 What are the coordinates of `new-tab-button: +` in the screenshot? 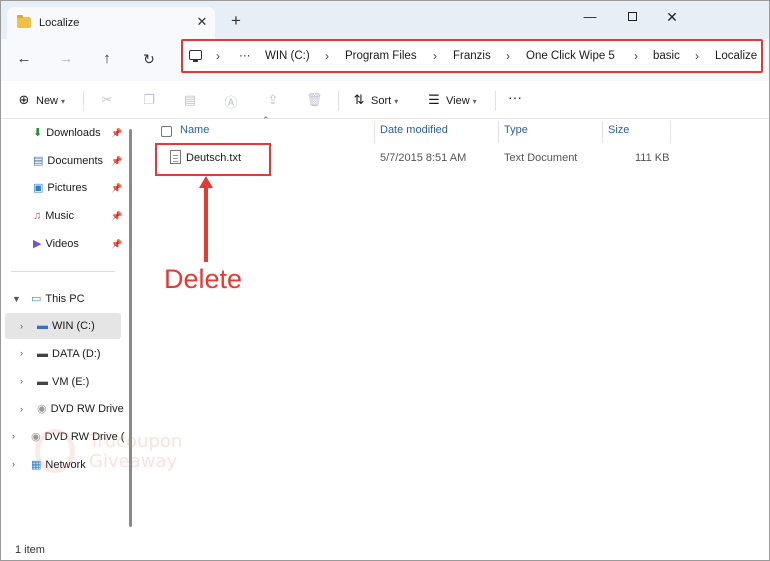 It's located at (236, 20).